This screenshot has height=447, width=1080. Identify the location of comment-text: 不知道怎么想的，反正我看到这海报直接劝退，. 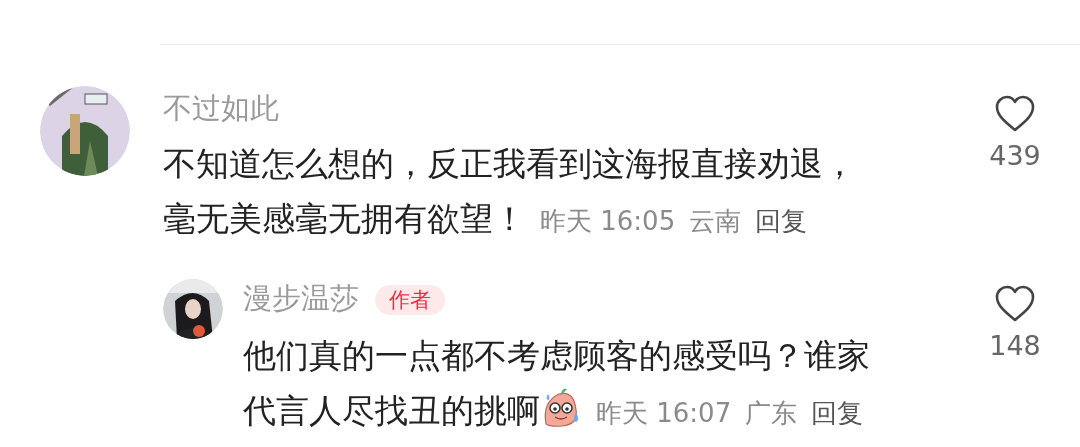
(509, 163).